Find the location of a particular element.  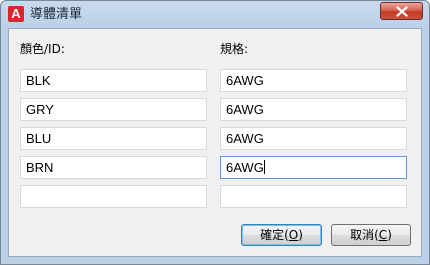

autocad-app-icon: A is located at coordinates (16, 14).